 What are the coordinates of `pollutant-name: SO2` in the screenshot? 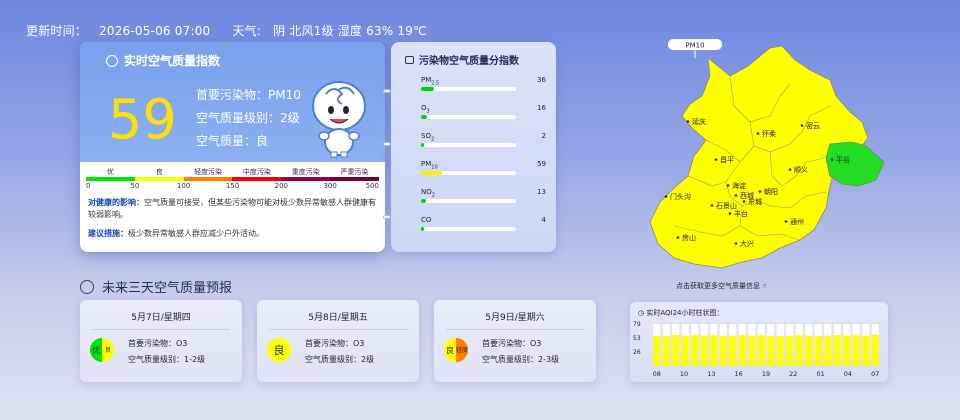 It's located at (428, 137).